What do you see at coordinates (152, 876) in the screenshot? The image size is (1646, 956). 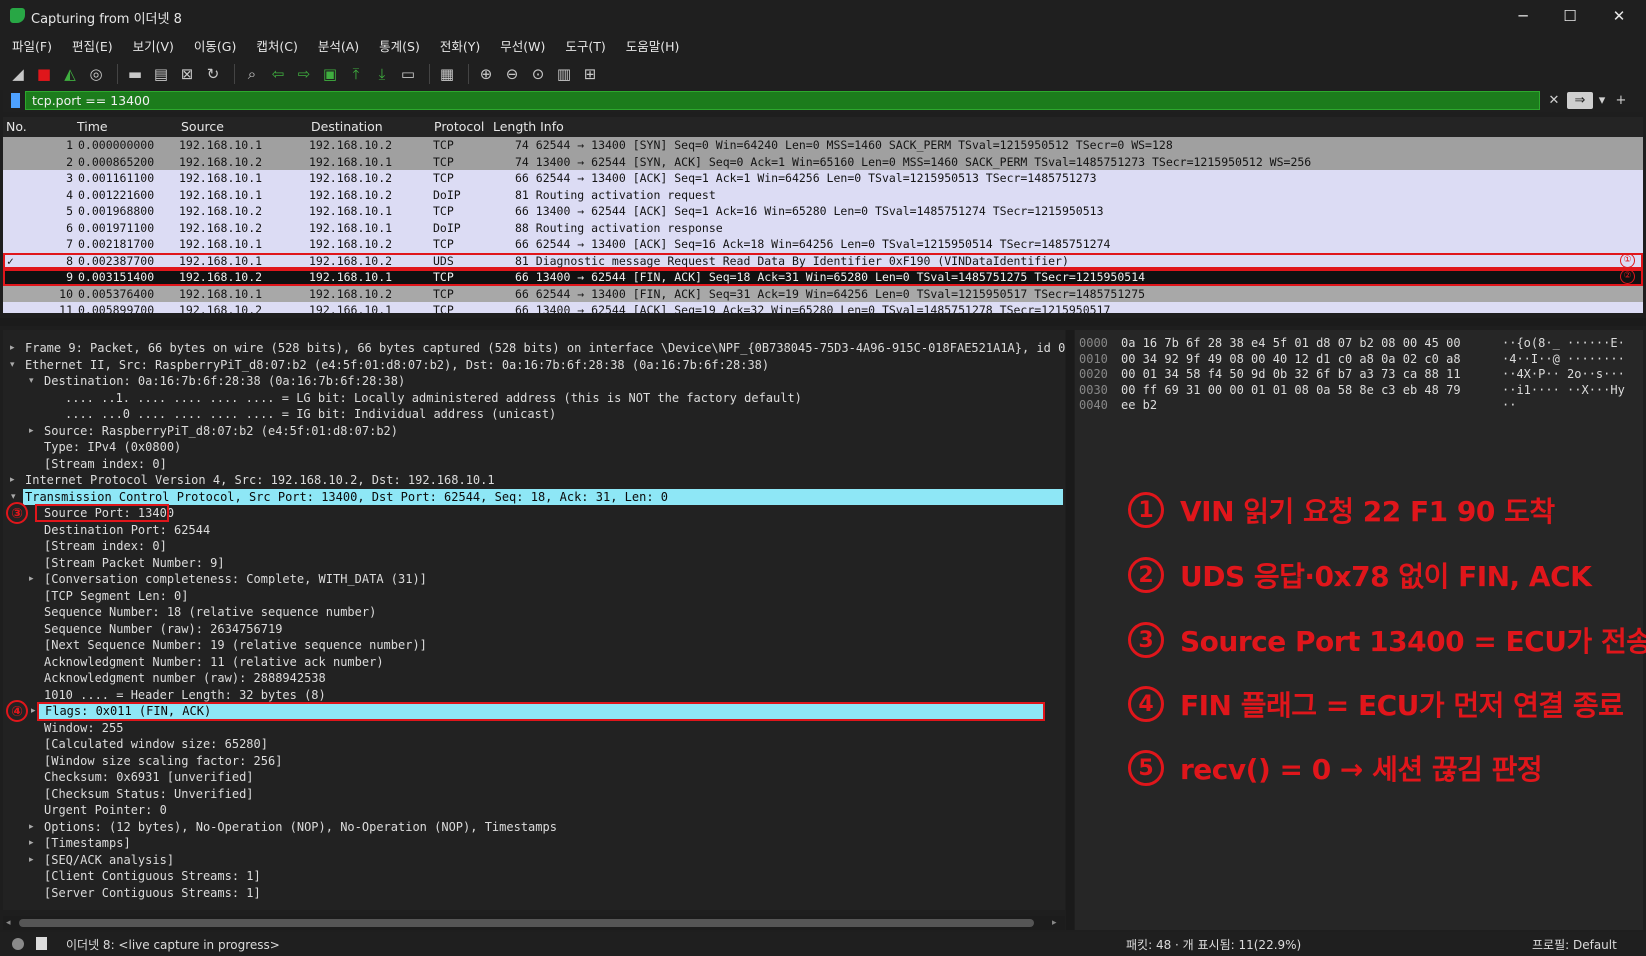 I see `detail-line: [Client Contiguous Streams: 1]` at bounding box center [152, 876].